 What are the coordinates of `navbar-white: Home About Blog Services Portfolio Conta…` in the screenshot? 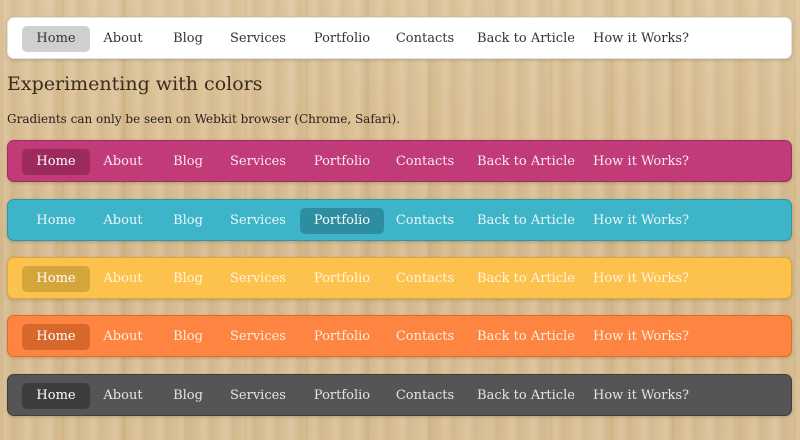 It's located at (399, 38).